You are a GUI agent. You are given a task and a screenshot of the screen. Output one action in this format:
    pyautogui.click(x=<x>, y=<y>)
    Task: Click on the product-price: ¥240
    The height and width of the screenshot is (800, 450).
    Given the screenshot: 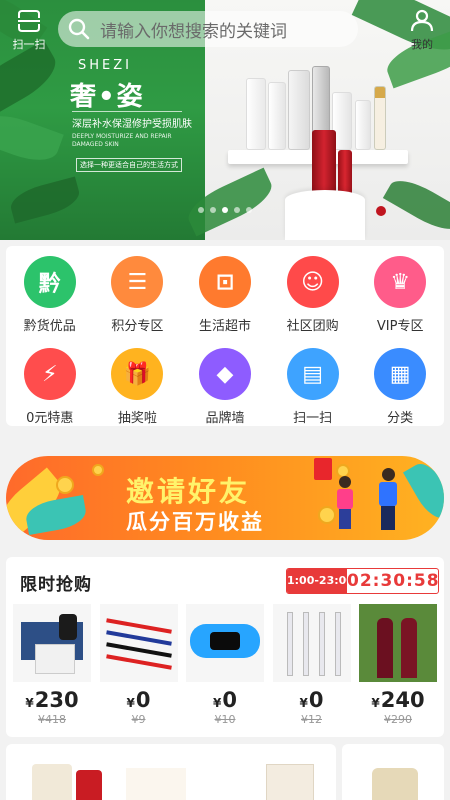 What is the action you would take?
    pyautogui.click(x=397, y=700)
    